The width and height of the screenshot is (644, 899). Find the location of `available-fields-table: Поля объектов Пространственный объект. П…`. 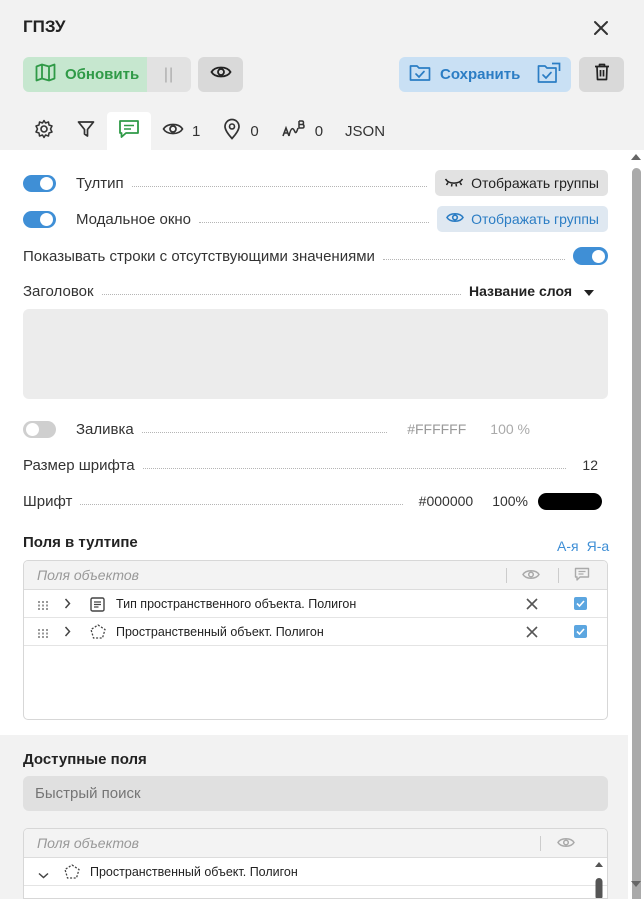

available-fields-table: Поля объектов Пространственный объект. П… is located at coordinates (315, 863).